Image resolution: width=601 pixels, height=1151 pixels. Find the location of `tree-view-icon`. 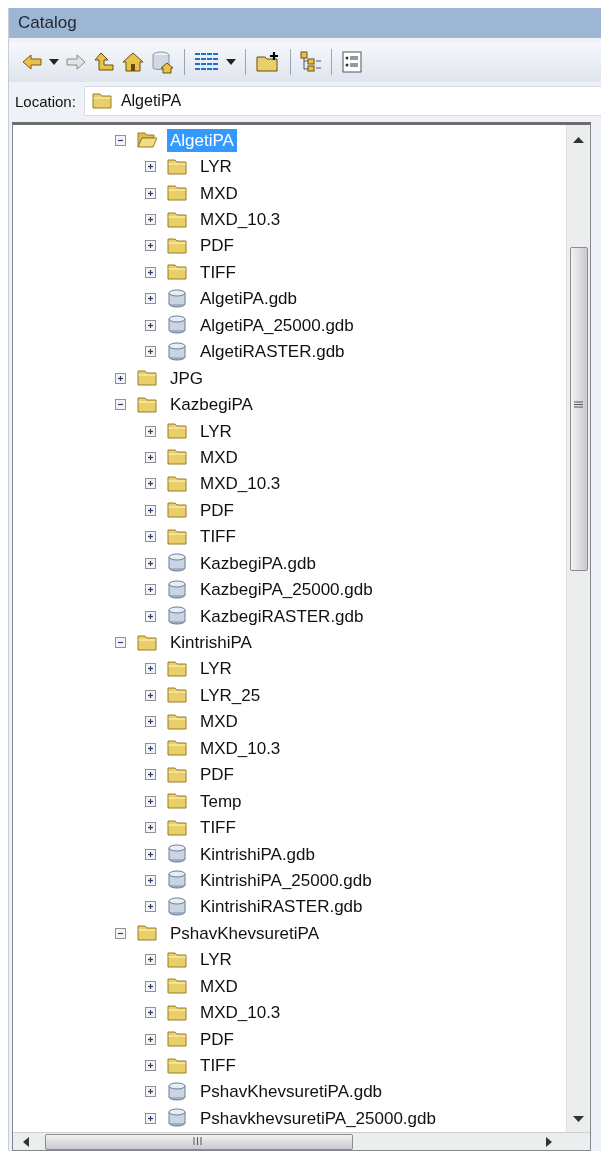

tree-view-icon is located at coordinates (311, 62).